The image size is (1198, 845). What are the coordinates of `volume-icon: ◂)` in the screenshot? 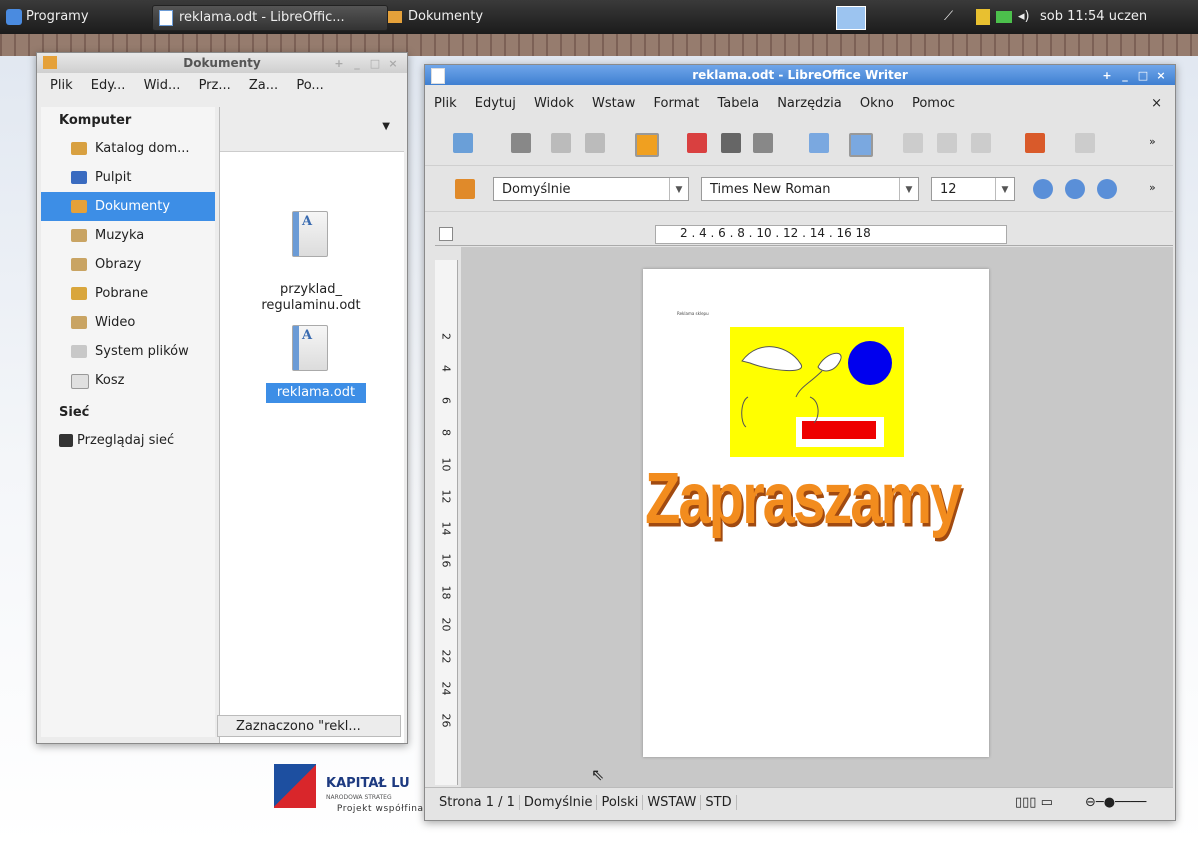 It's located at (1024, 17).